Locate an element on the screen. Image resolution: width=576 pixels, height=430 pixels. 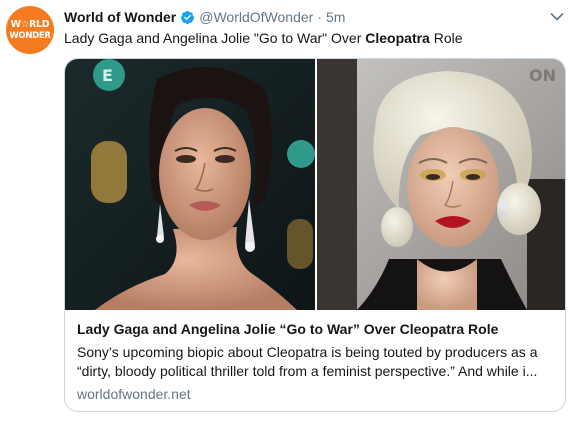
tweet-header: World of Wonder @WorldOfWonder · 5m is located at coordinates (204, 17).